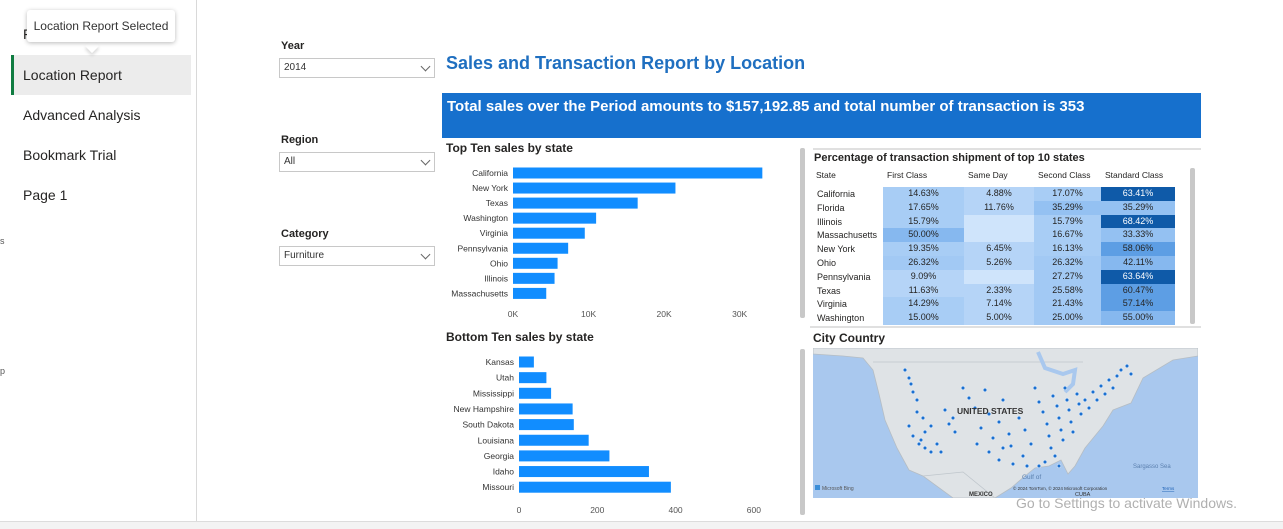 This screenshot has height=529, width=1283. I want to click on nav-item-location-report: Location Report, so click(101, 75).